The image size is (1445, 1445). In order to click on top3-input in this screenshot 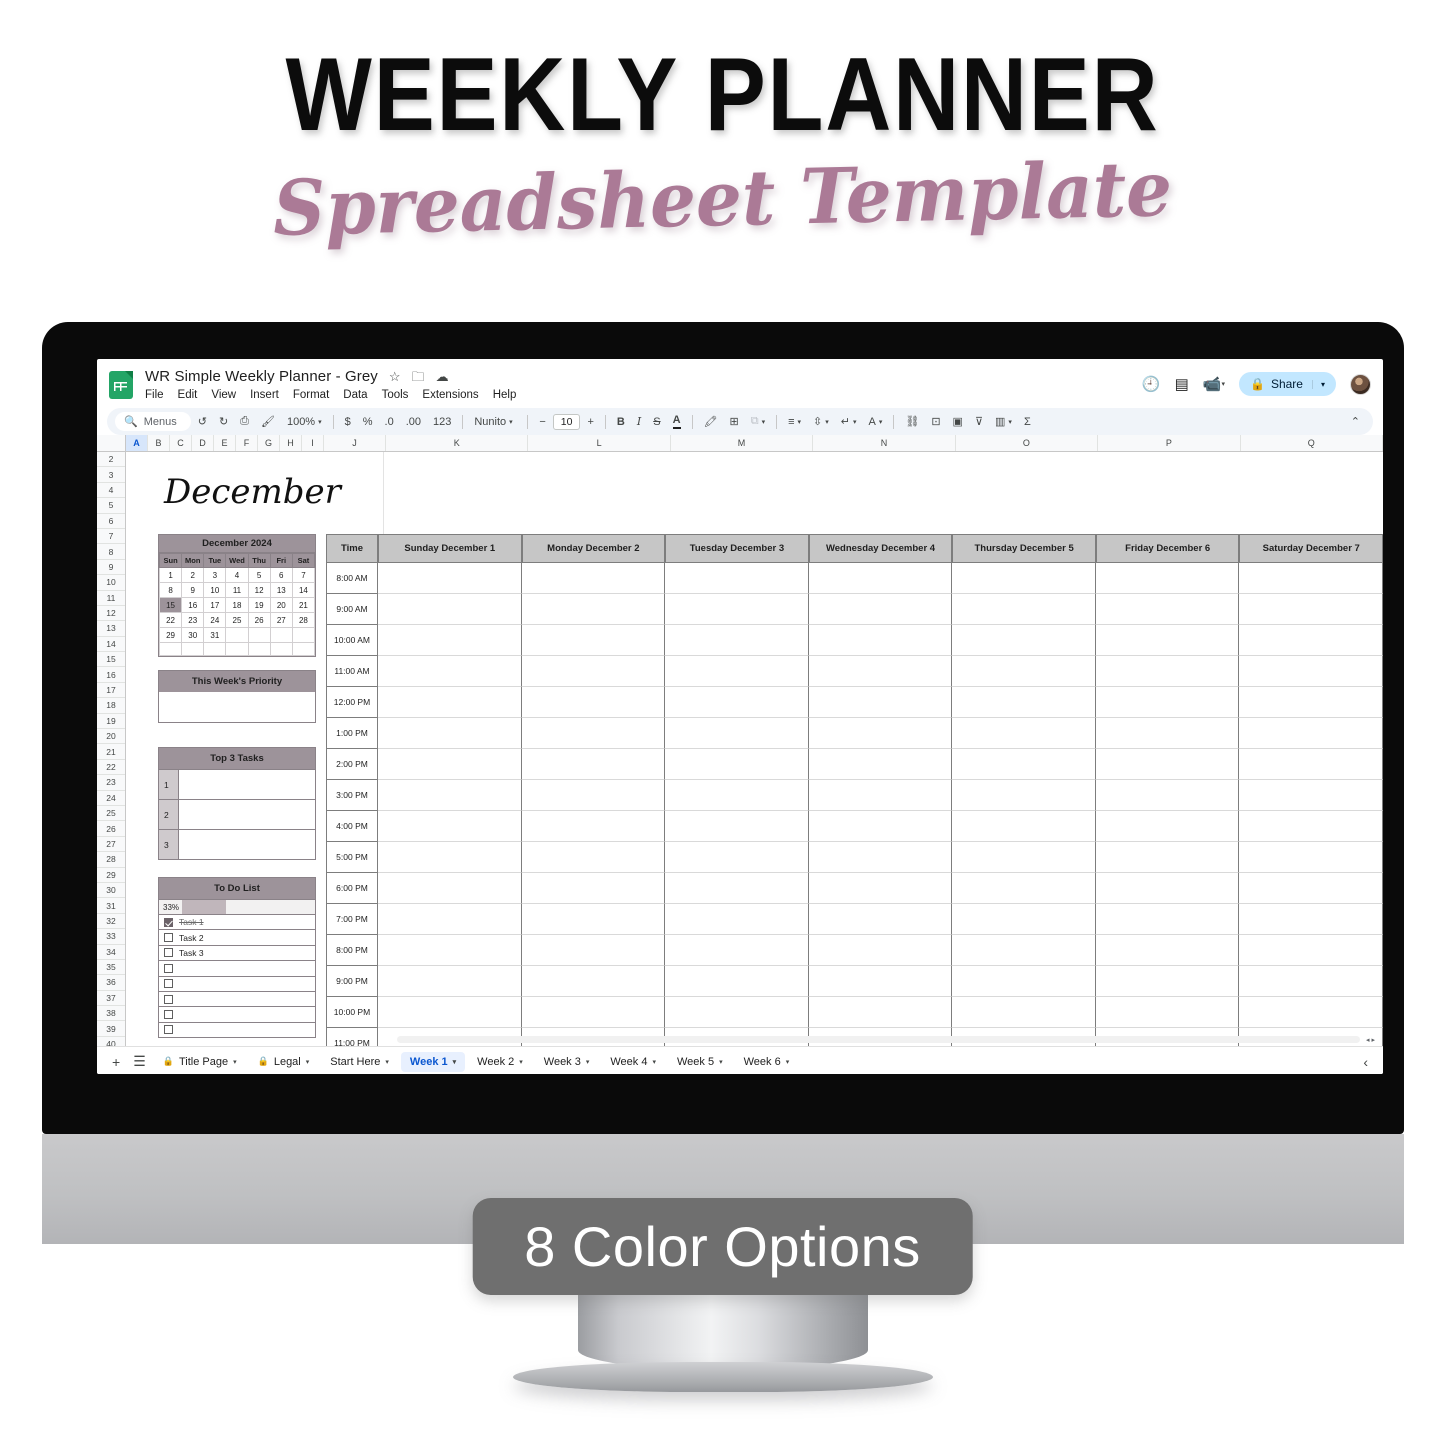, I will do `click(247, 784)`.